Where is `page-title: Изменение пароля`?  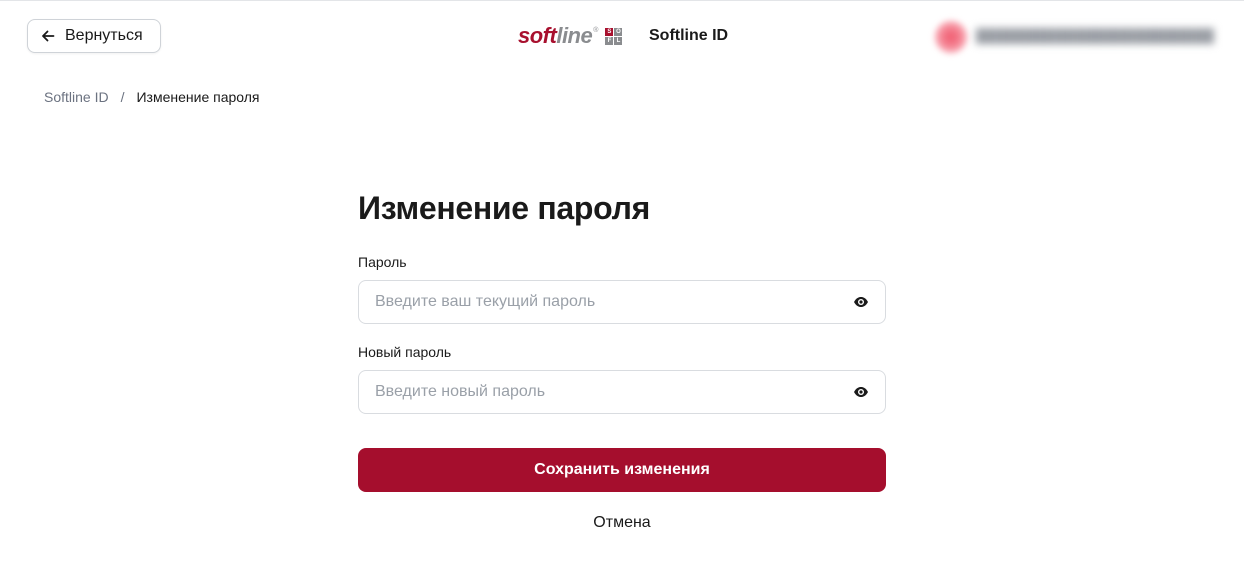
page-title: Изменение пароля is located at coordinates (504, 208).